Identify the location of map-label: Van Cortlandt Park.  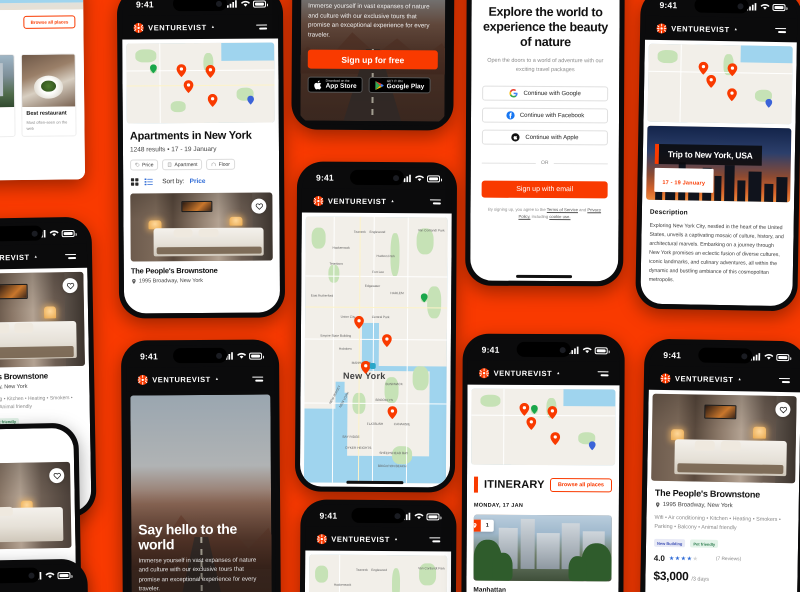
(431, 230).